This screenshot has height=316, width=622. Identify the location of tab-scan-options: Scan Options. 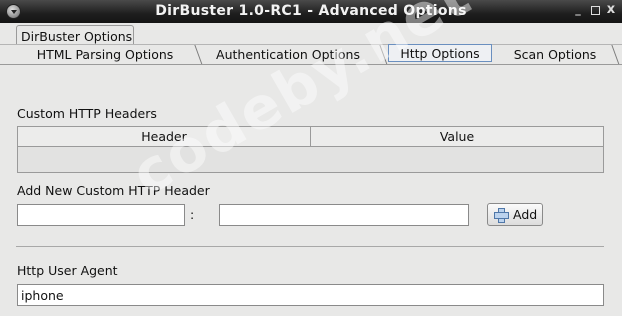
(560, 55).